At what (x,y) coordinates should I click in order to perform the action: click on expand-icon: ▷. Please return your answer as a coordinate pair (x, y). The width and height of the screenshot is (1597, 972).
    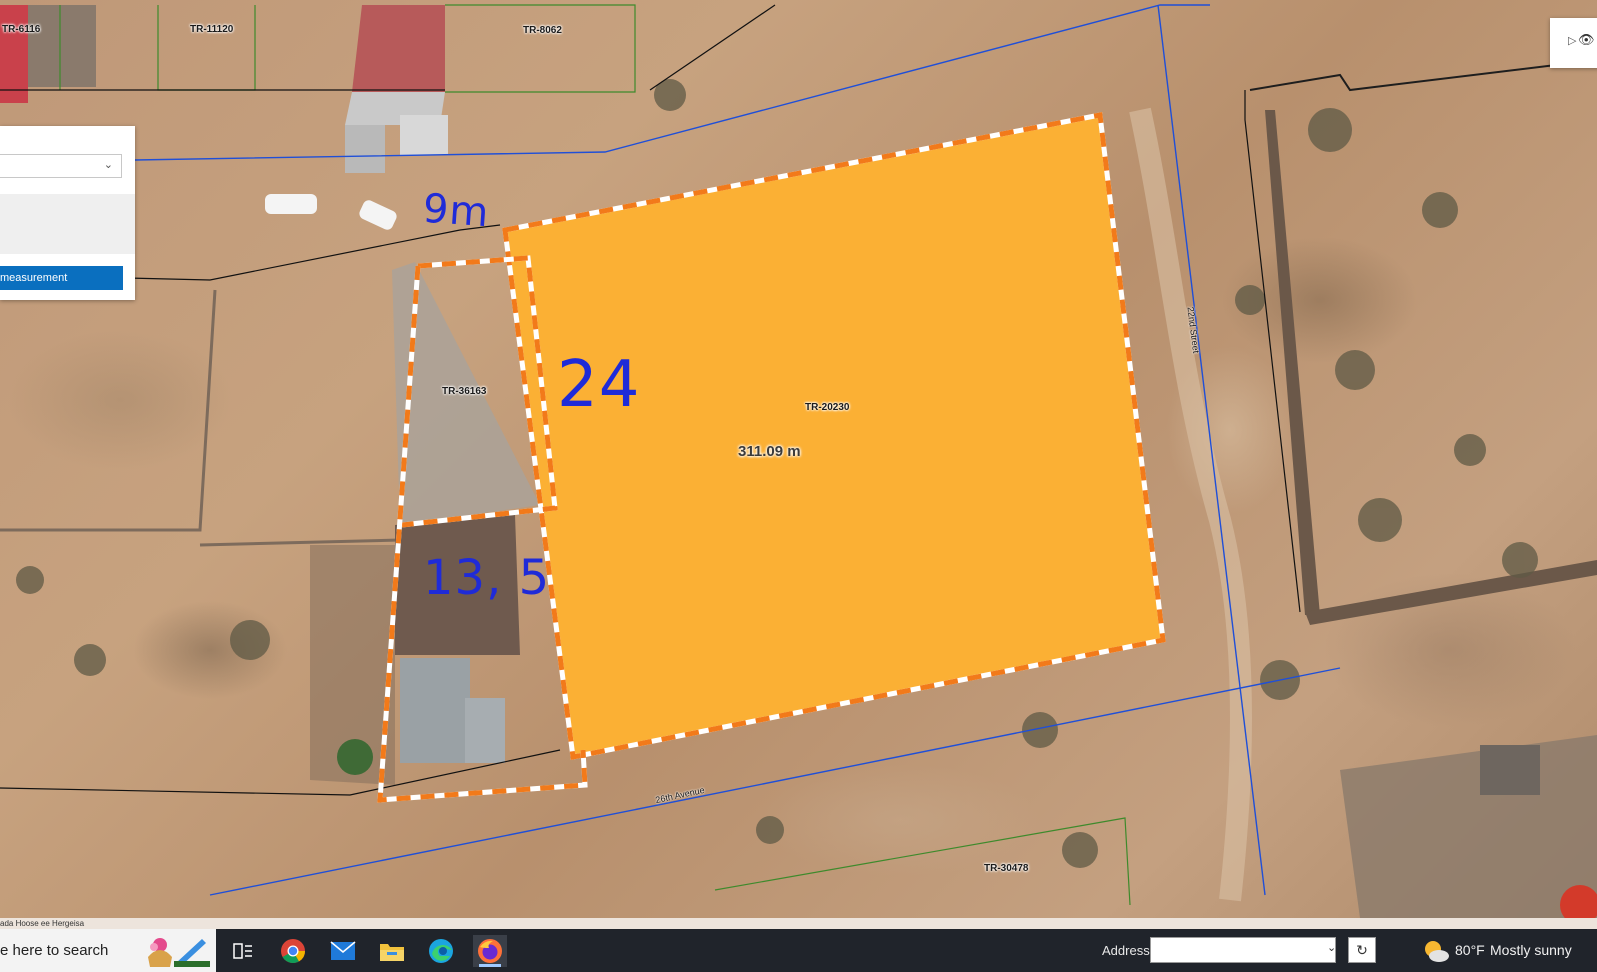
    Looking at the image, I should click on (1572, 41).